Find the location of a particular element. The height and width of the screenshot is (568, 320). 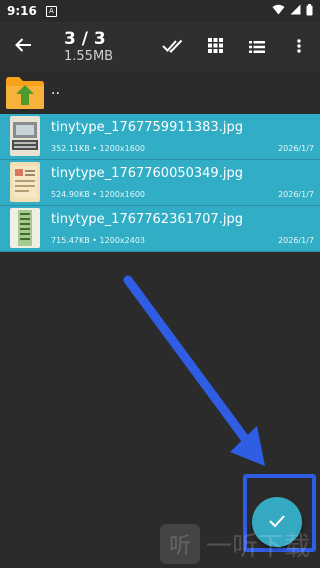

selection-count: 3 / 3 is located at coordinates (85, 39).